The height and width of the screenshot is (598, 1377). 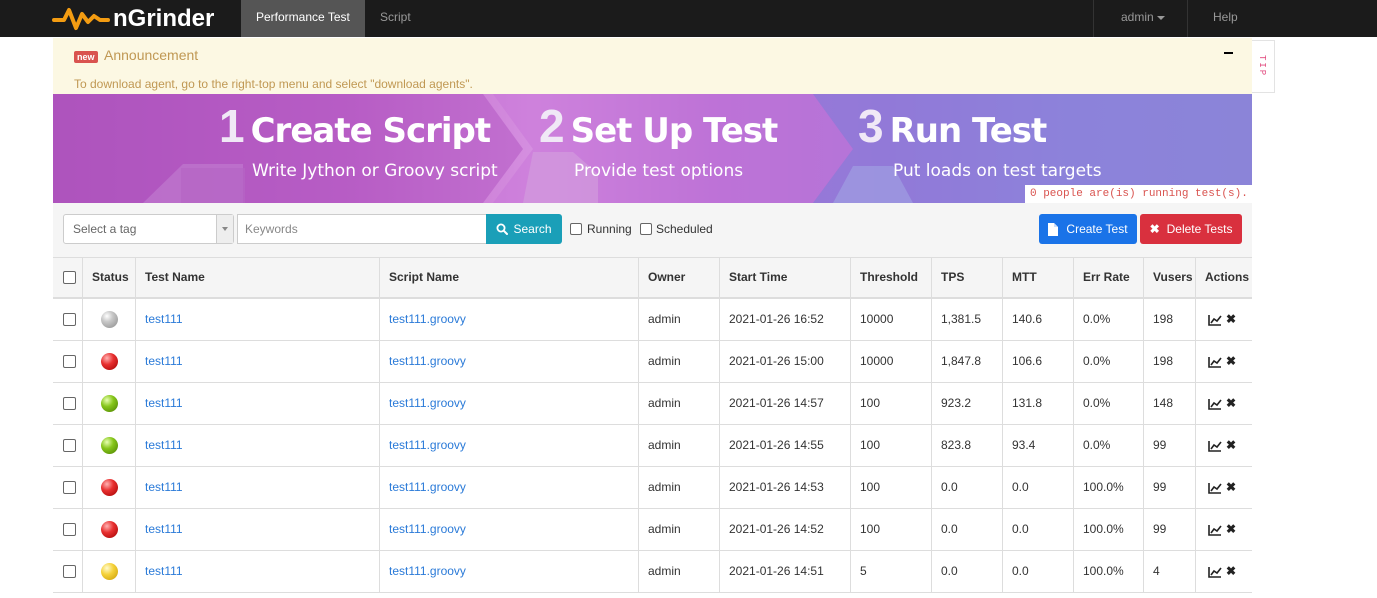 I want to click on nav-help: Help, so click(x=1225, y=18).